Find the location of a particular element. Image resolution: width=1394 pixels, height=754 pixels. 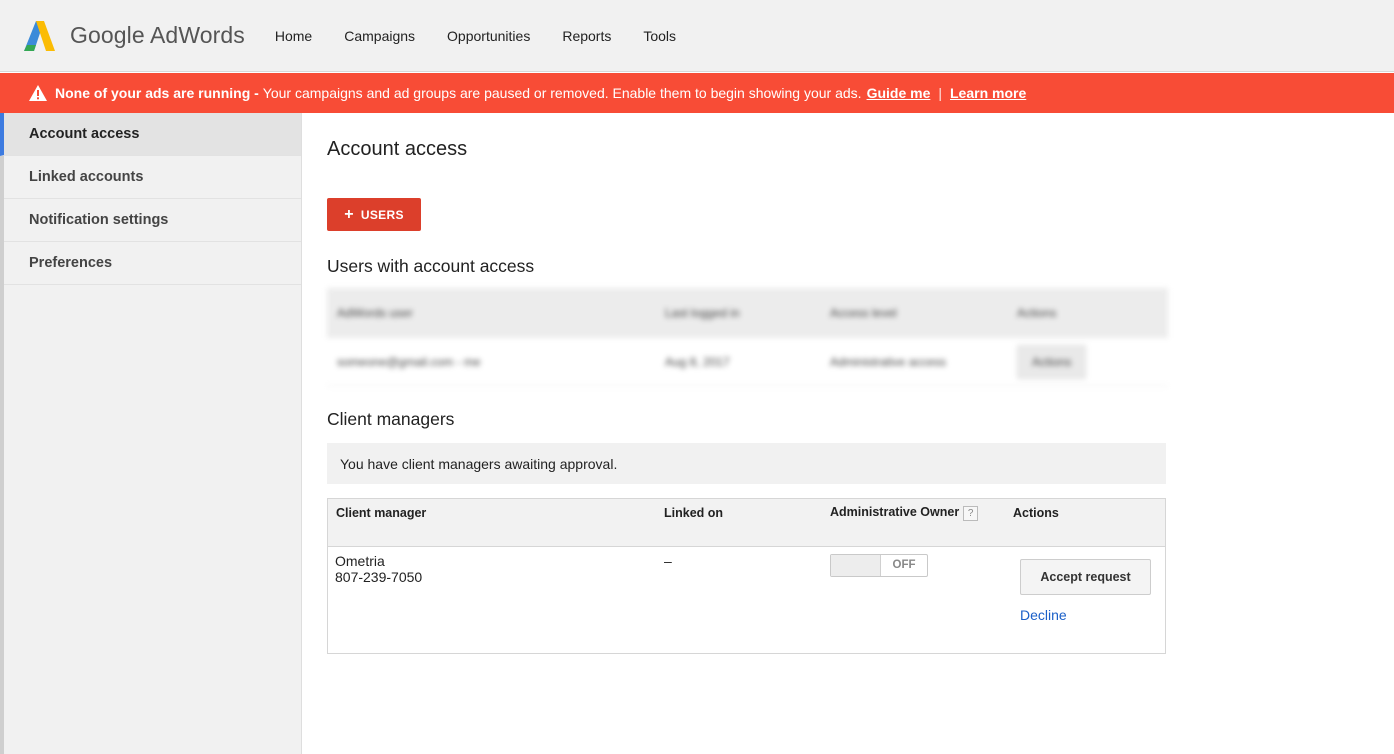

nav-campaigns: Campaigns is located at coordinates (379, 36).